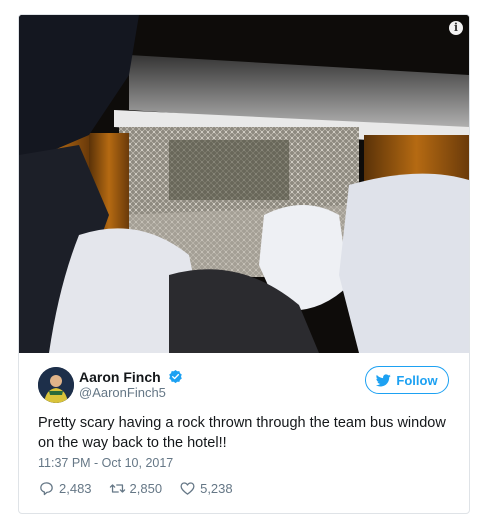  I want to click on like-action: 5,238, so click(206, 488).